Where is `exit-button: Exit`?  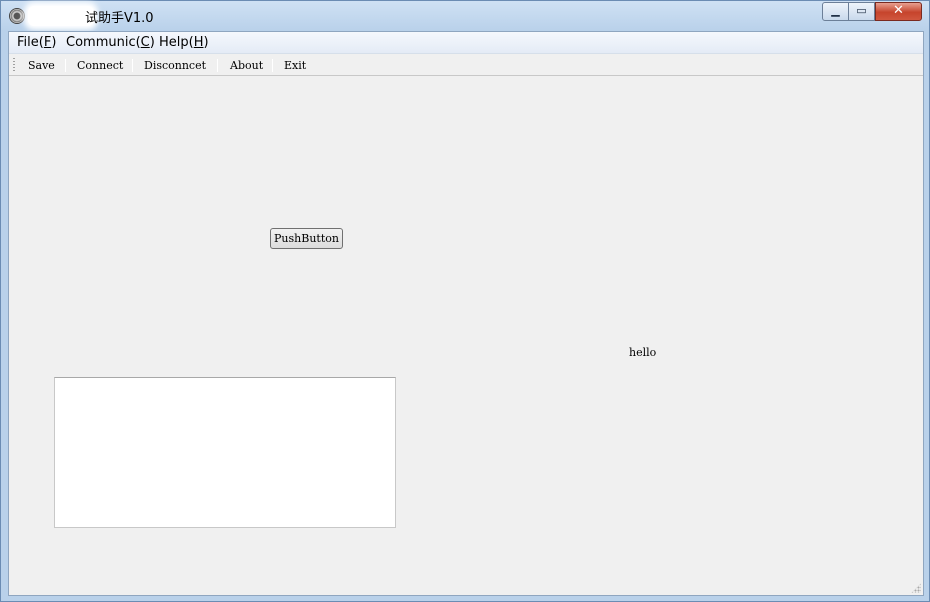 exit-button: Exit is located at coordinates (295, 65).